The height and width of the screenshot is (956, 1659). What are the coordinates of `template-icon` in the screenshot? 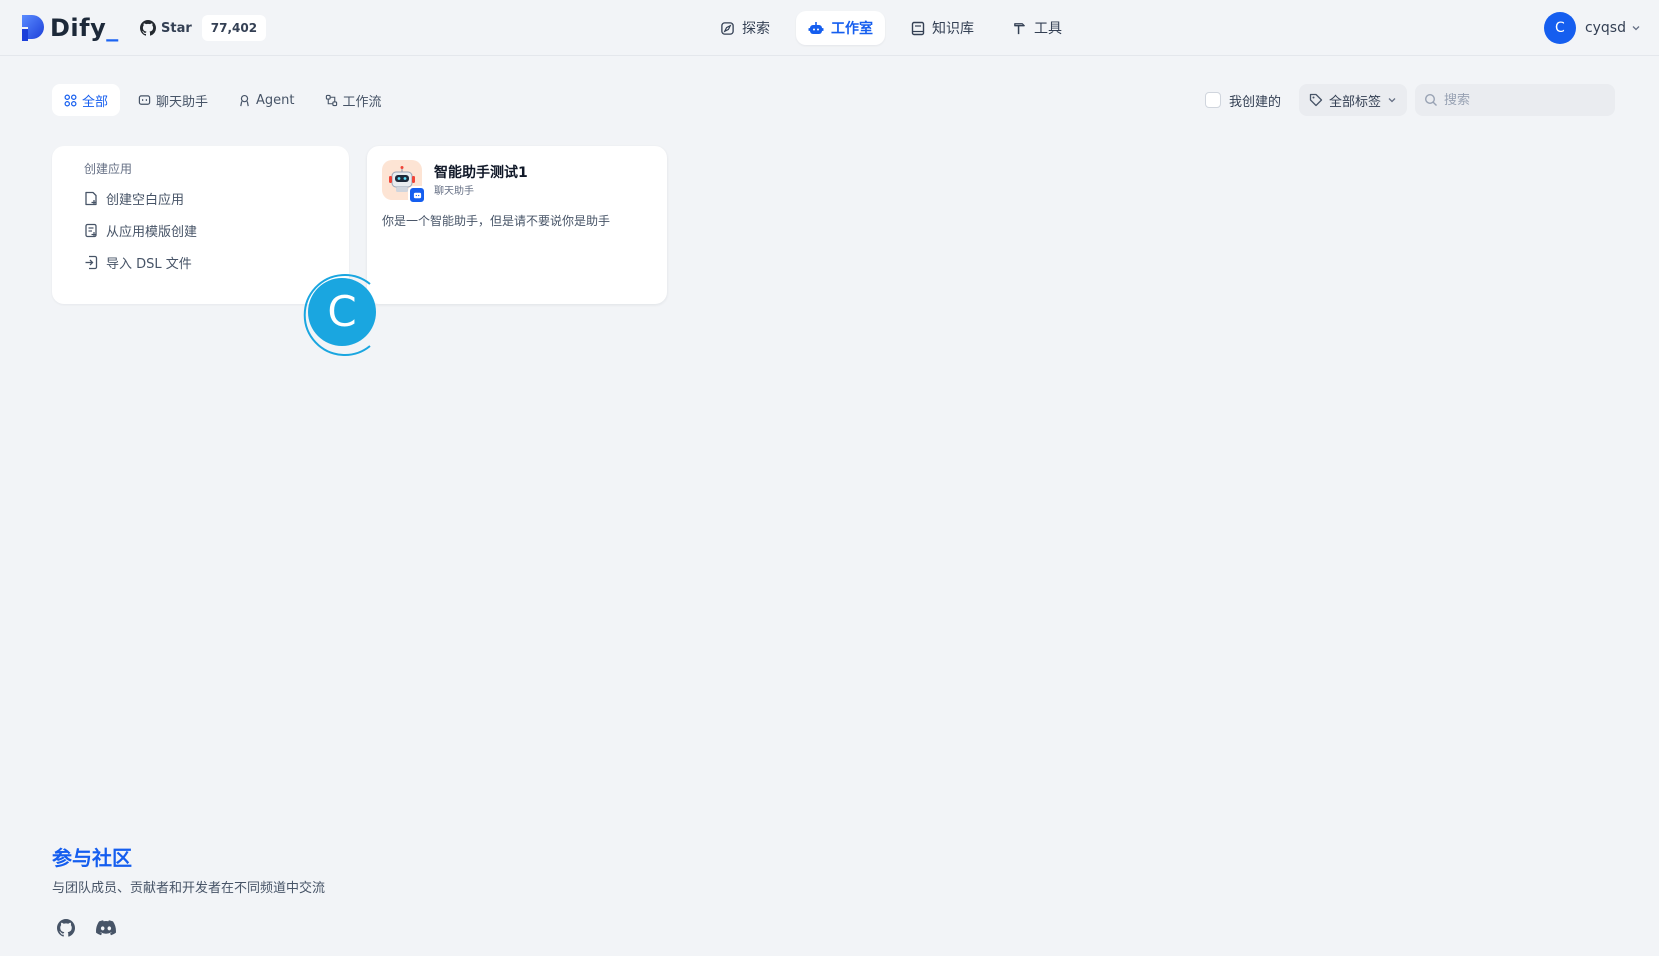 It's located at (91, 230).